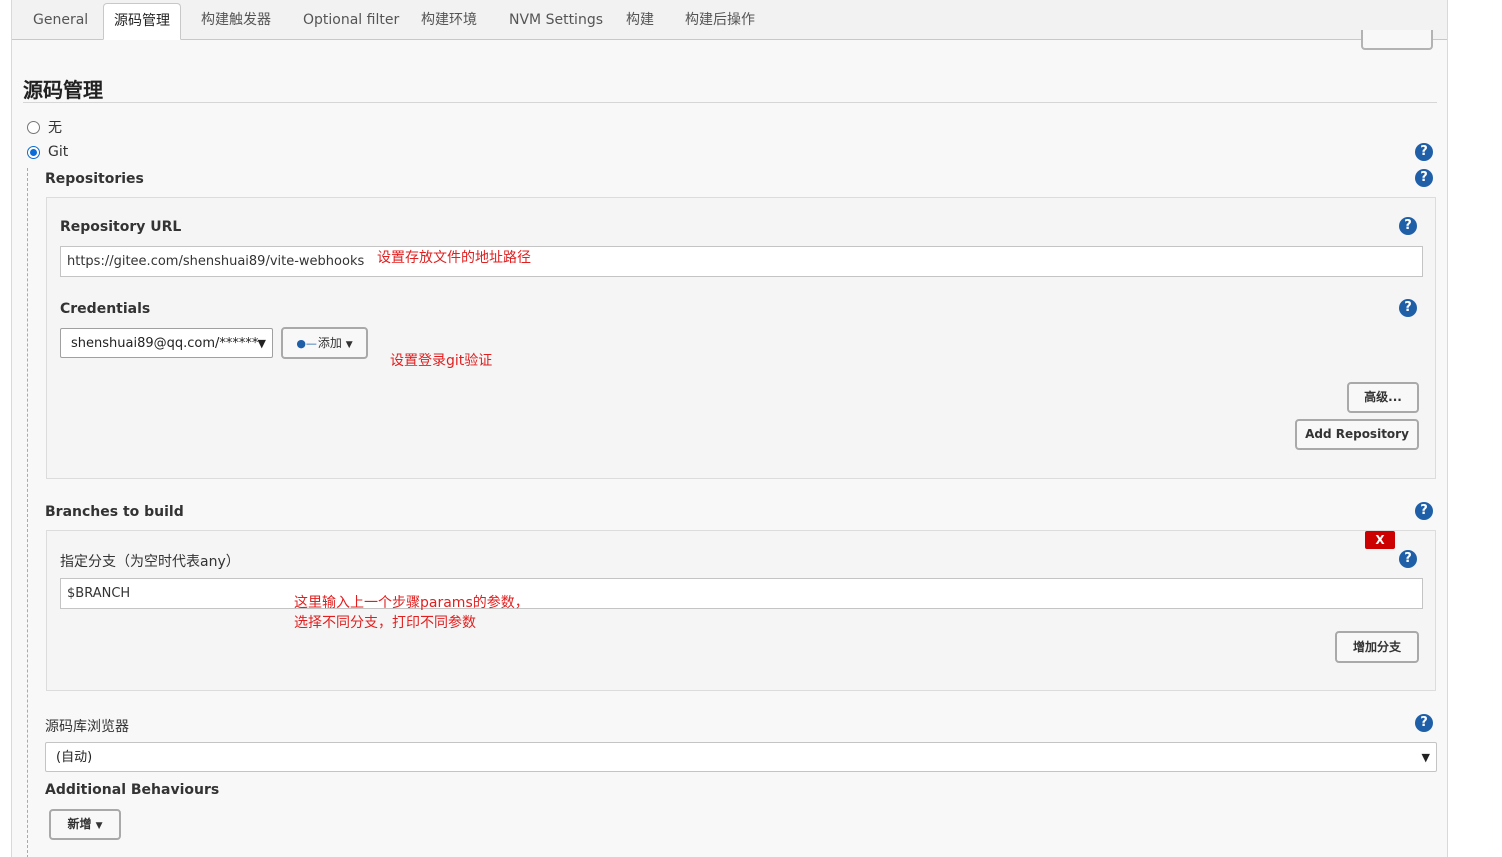 The height and width of the screenshot is (857, 1502). I want to click on repository-browser-label: 源码库浏览器, so click(87, 727).